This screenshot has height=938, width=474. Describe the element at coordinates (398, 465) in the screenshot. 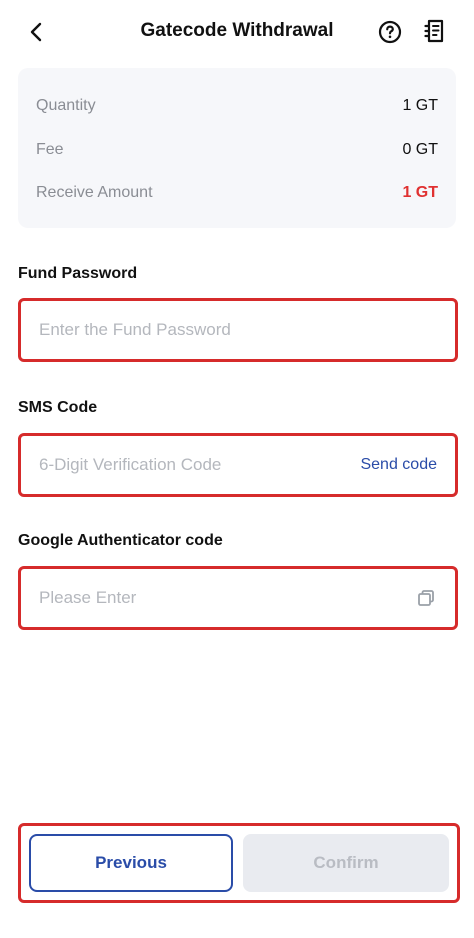

I see `send-code-button: Send code` at that location.